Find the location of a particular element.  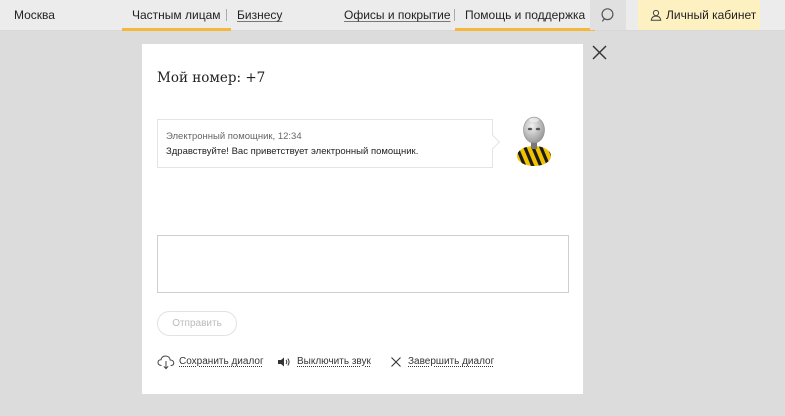

nav-help-support: Помощь и поддержка is located at coordinates (525, 15).